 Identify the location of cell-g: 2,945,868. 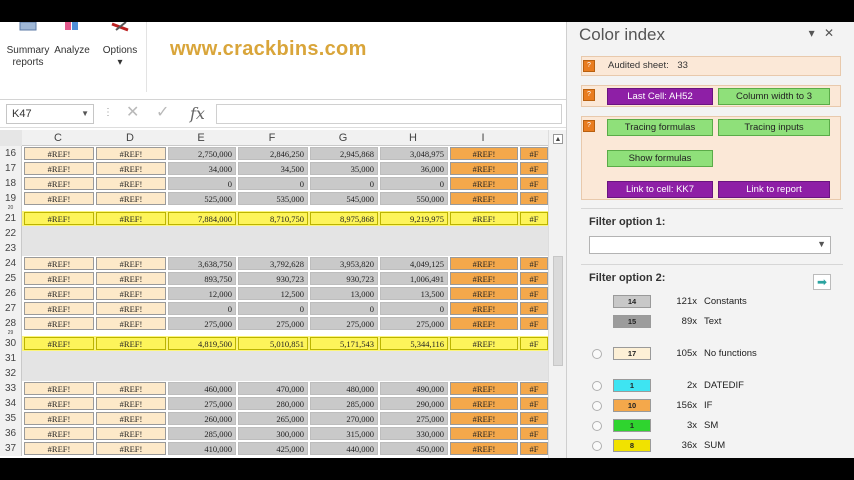
(344, 153).